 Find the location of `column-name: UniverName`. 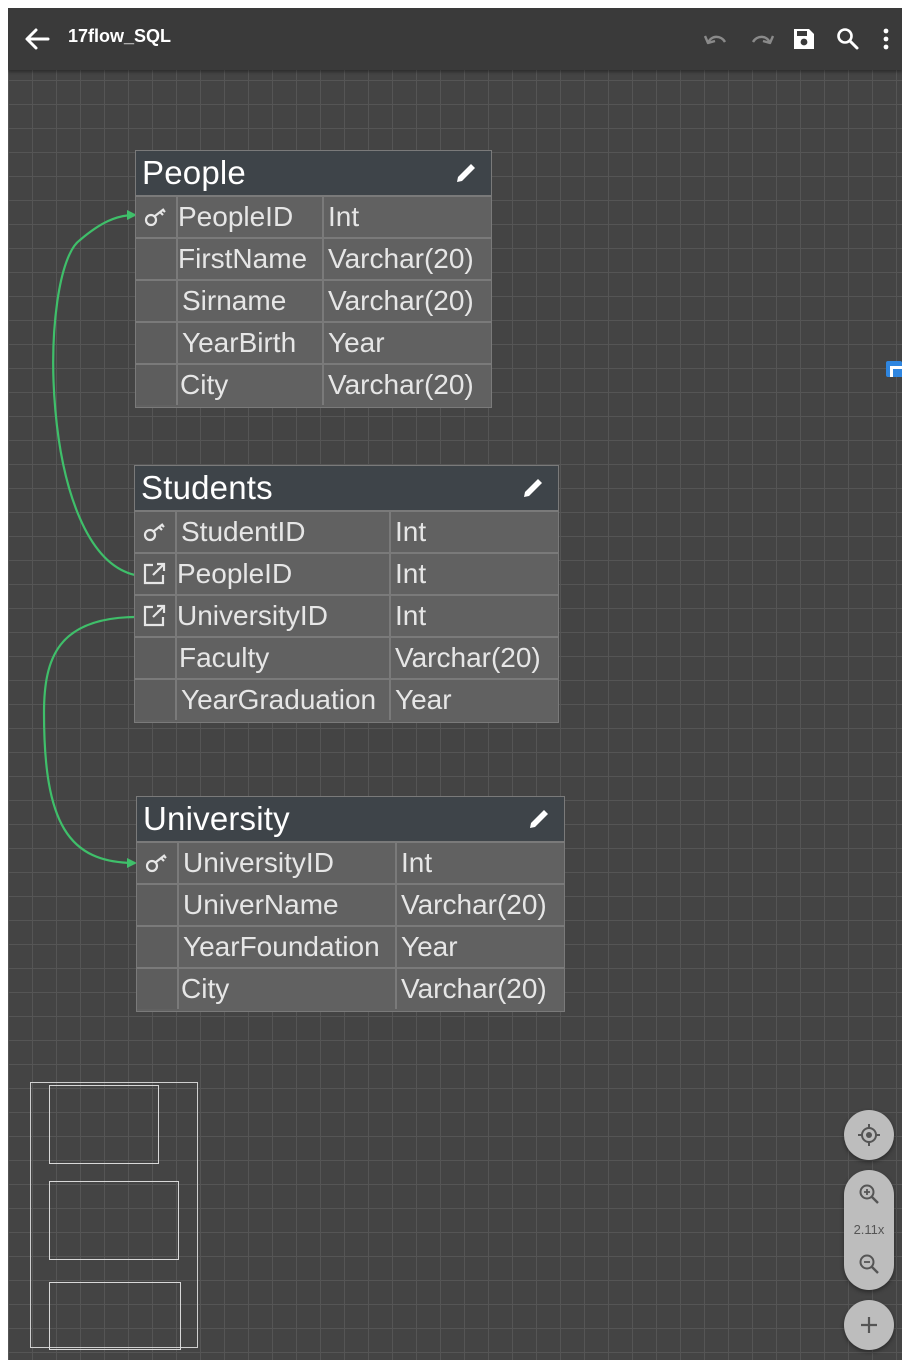

column-name: UniverName is located at coordinates (261, 904).